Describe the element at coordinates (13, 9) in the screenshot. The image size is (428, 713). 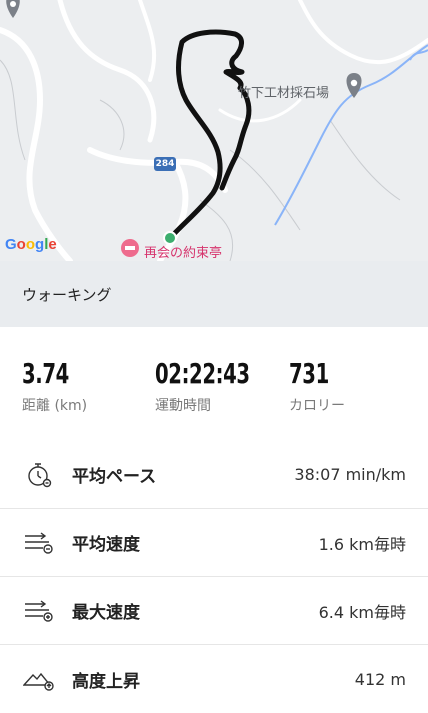
I see `map-pin-icon` at that location.